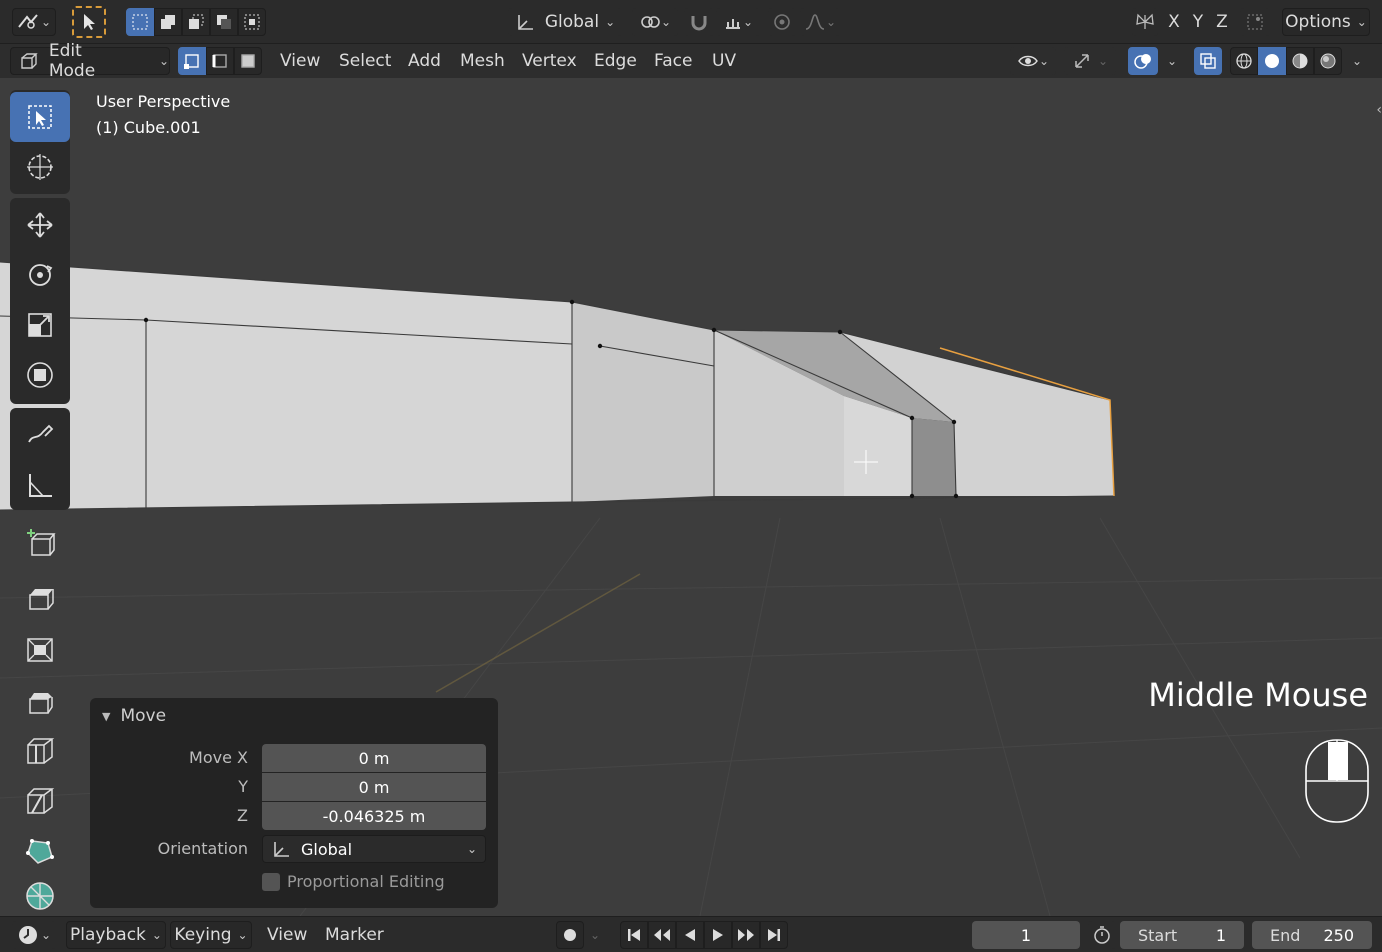  Describe the element at coordinates (40, 325) in the screenshot. I see `scale-tool` at that location.